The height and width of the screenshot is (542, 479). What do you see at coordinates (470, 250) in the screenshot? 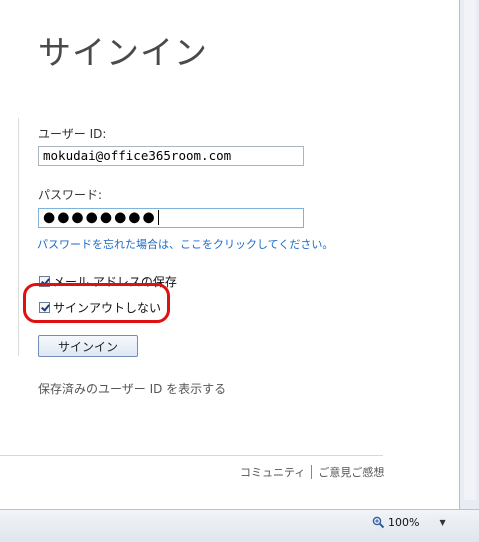
I see `vertical-scrollbar` at bounding box center [470, 250].